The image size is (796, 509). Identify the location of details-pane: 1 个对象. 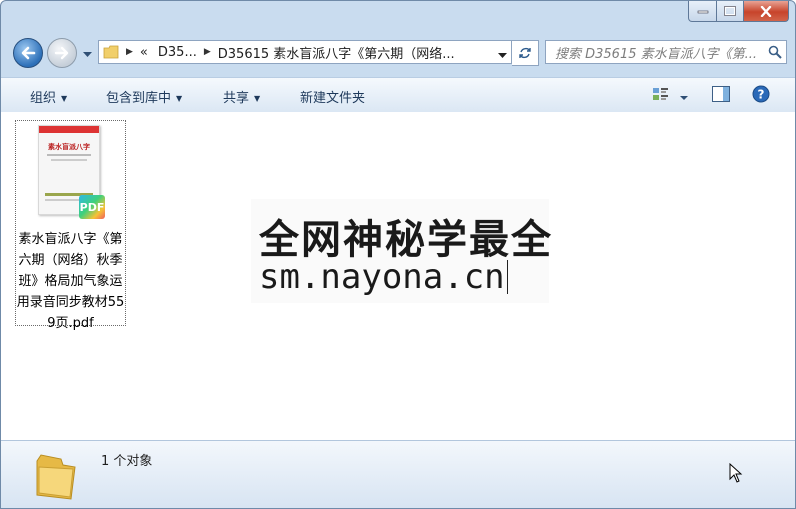
(398, 474).